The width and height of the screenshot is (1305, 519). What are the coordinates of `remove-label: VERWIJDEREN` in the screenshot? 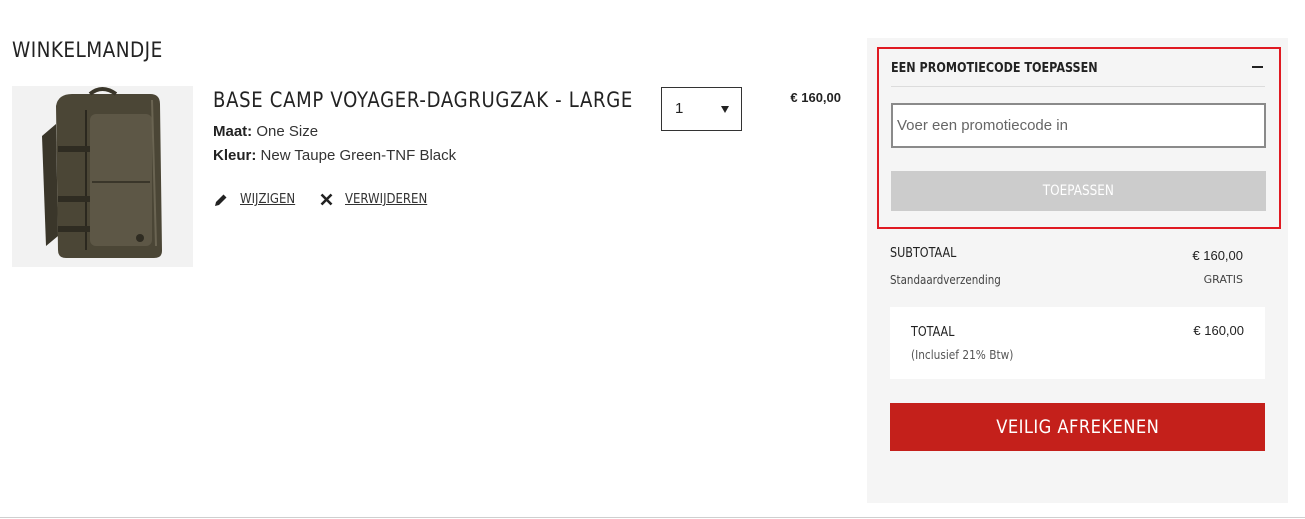 It's located at (386, 199).